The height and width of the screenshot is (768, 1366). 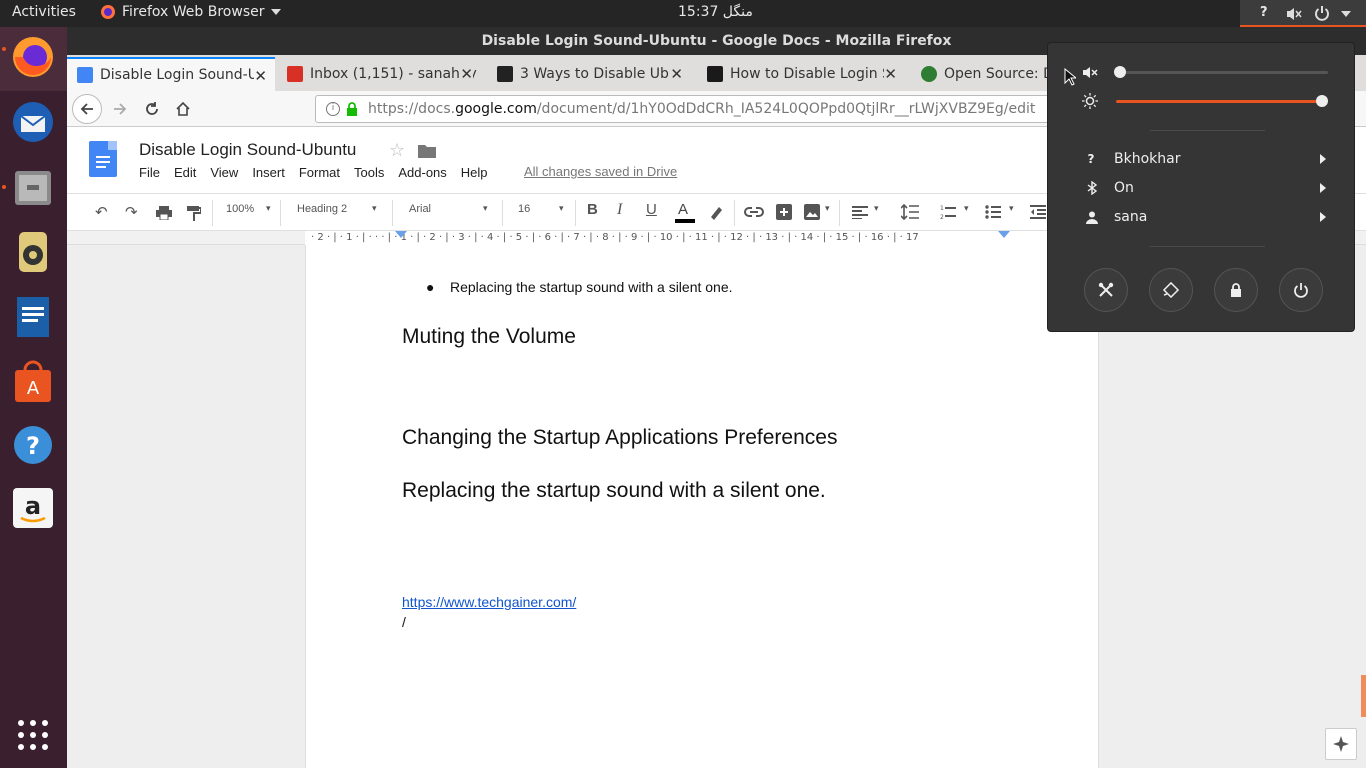 I want to click on submenu-arrow-icon, so click(x=1323, y=217).